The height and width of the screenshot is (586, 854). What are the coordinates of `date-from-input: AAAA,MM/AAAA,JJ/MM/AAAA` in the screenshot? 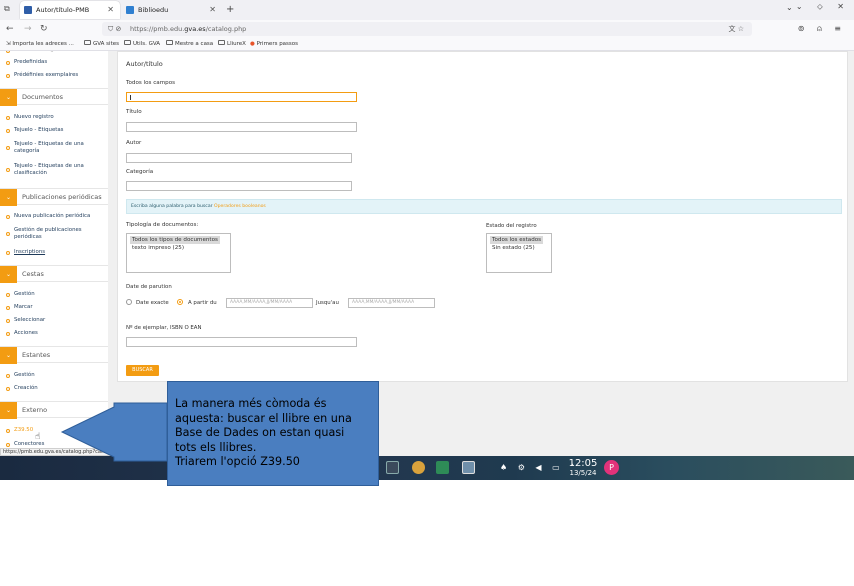 It's located at (269, 303).